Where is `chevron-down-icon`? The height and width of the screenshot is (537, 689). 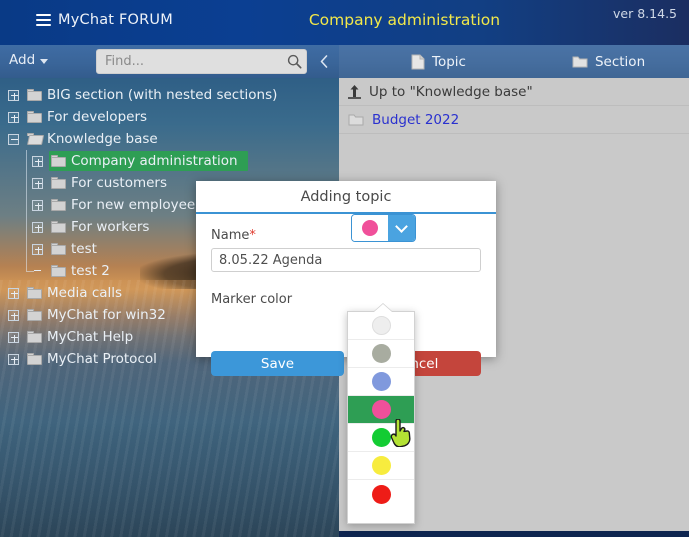
chevron-down-icon is located at coordinates (401, 226).